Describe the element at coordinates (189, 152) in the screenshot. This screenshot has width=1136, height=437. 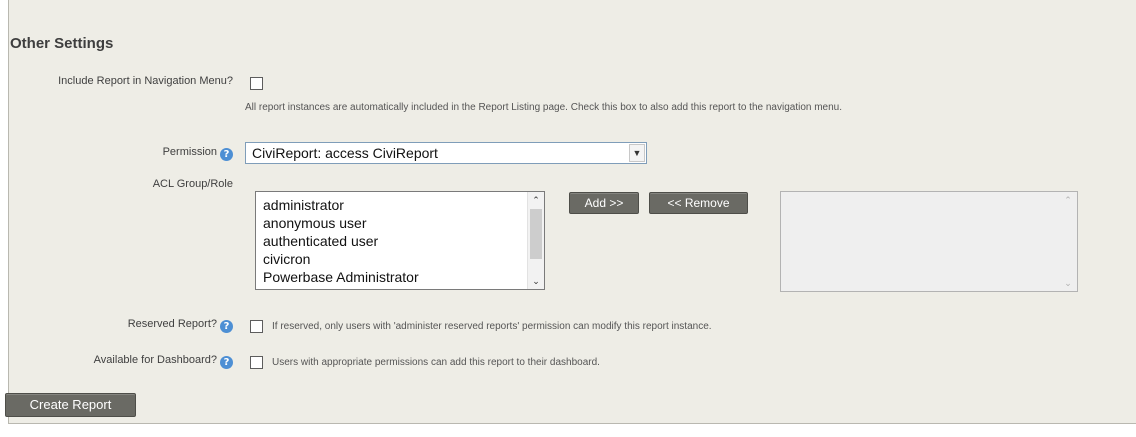
I see `permission-label: Permission` at that location.